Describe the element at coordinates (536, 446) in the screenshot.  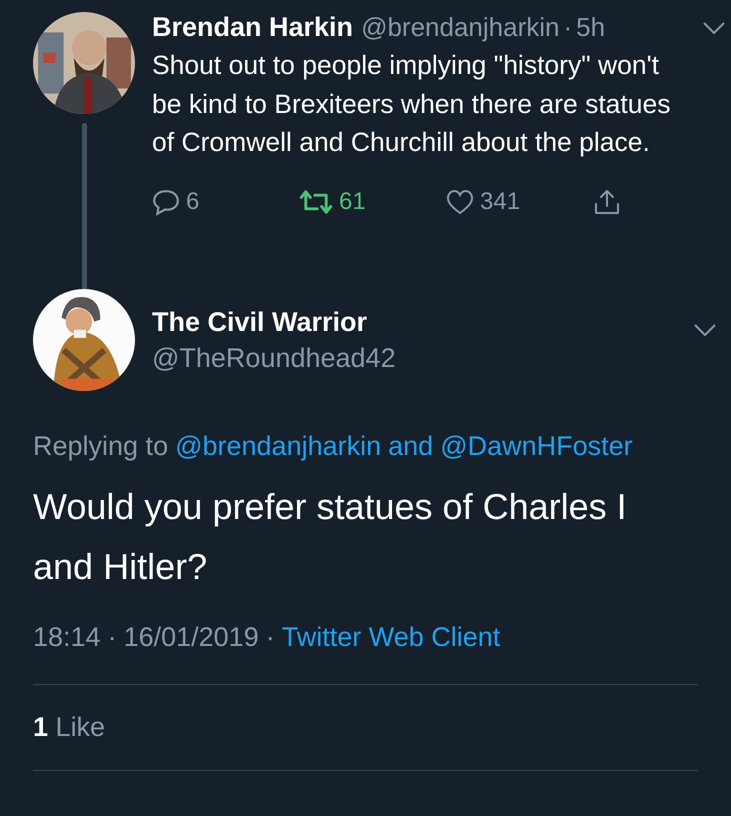
I see `mention-link: @DawnHFoster` at that location.